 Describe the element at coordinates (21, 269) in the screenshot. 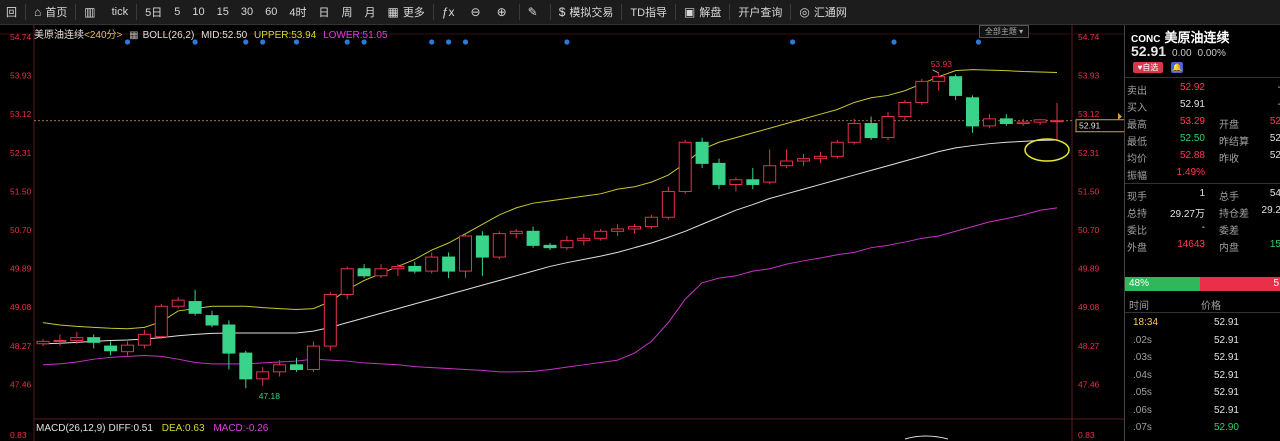

I see `left-axis-tick: 49.89` at that location.